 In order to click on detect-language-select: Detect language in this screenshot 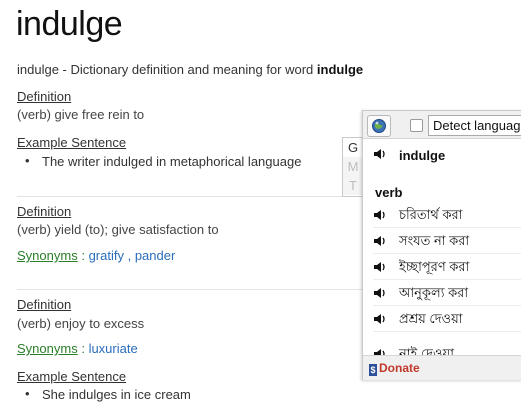, I will do `click(474, 125)`.